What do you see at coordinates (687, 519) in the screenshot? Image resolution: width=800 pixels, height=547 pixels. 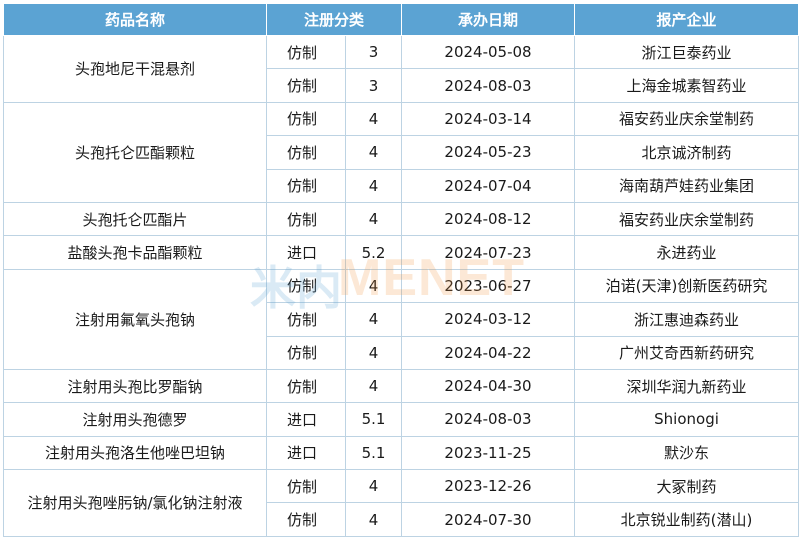 I see `company-cell: 北京锐业制药(潜山)` at bounding box center [687, 519].